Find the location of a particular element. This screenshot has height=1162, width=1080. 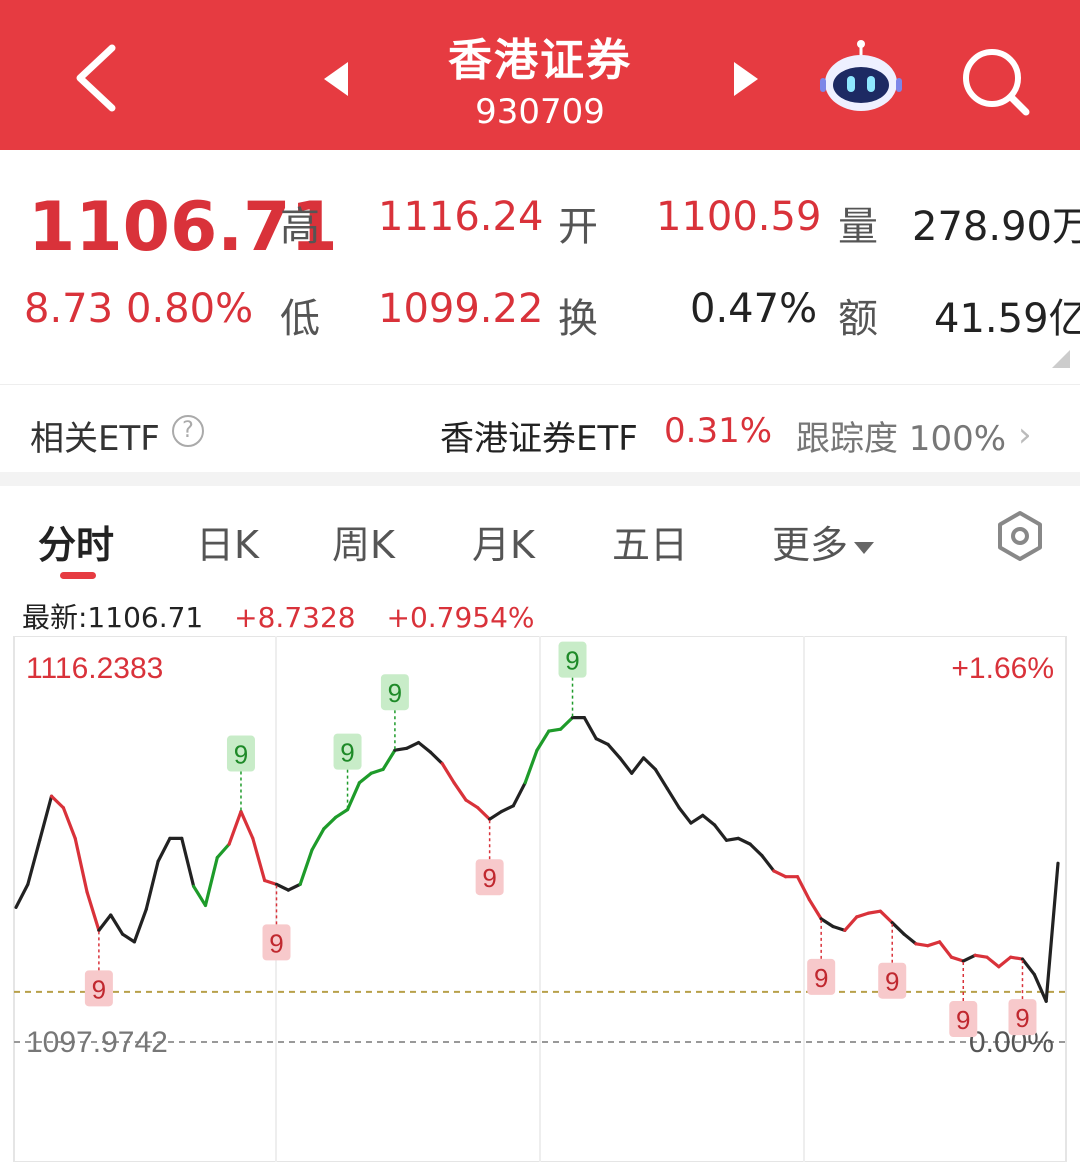

etf-change-percent: 0.31% is located at coordinates (718, 431).